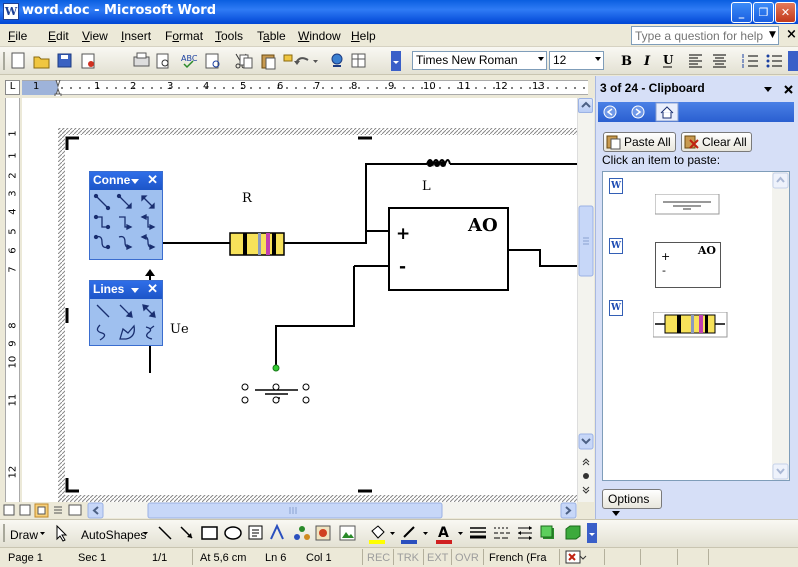 The height and width of the screenshot is (567, 798). What do you see at coordinates (626, 61) in the screenshot?
I see `bold-icon: B` at bounding box center [626, 61].